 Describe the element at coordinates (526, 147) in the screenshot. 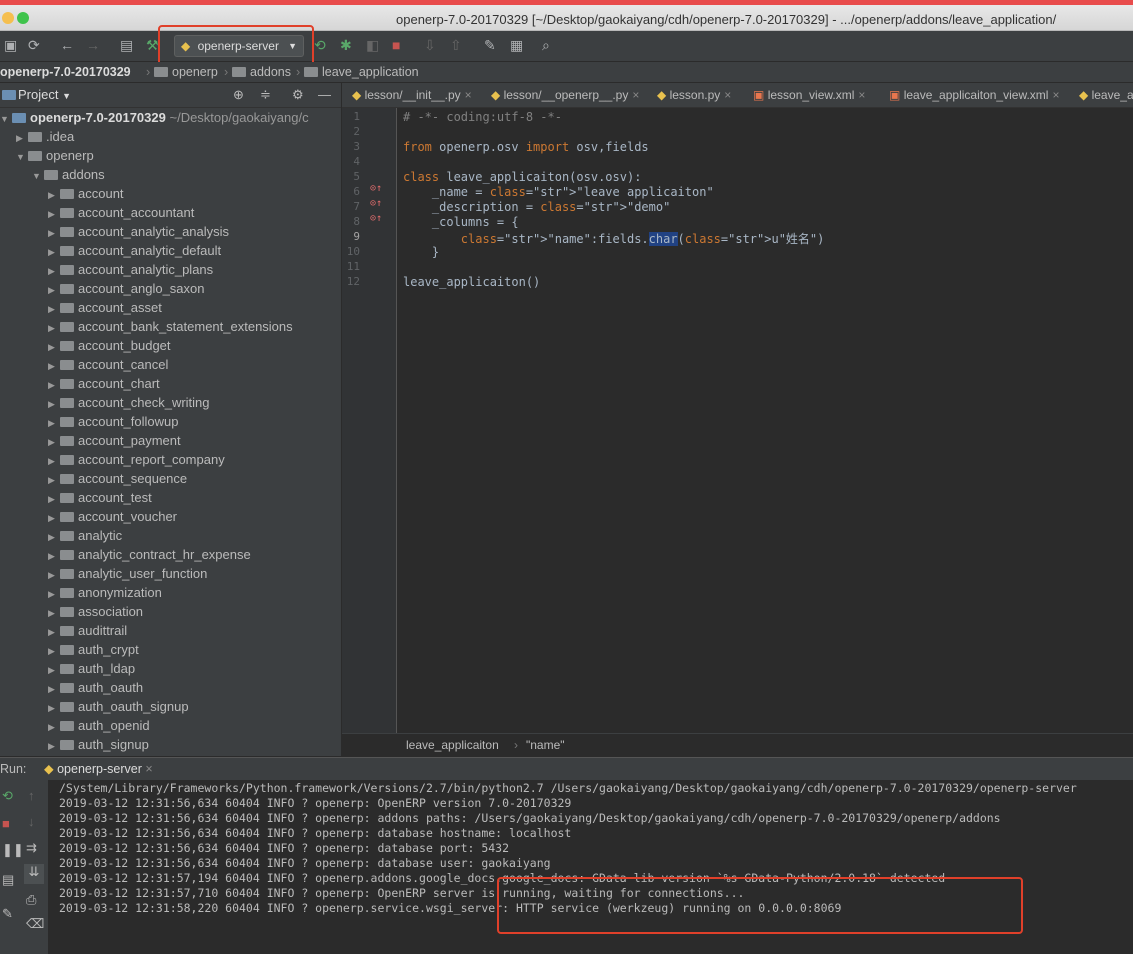

I see `code-line: from openerp.osv import osv,fields` at that location.